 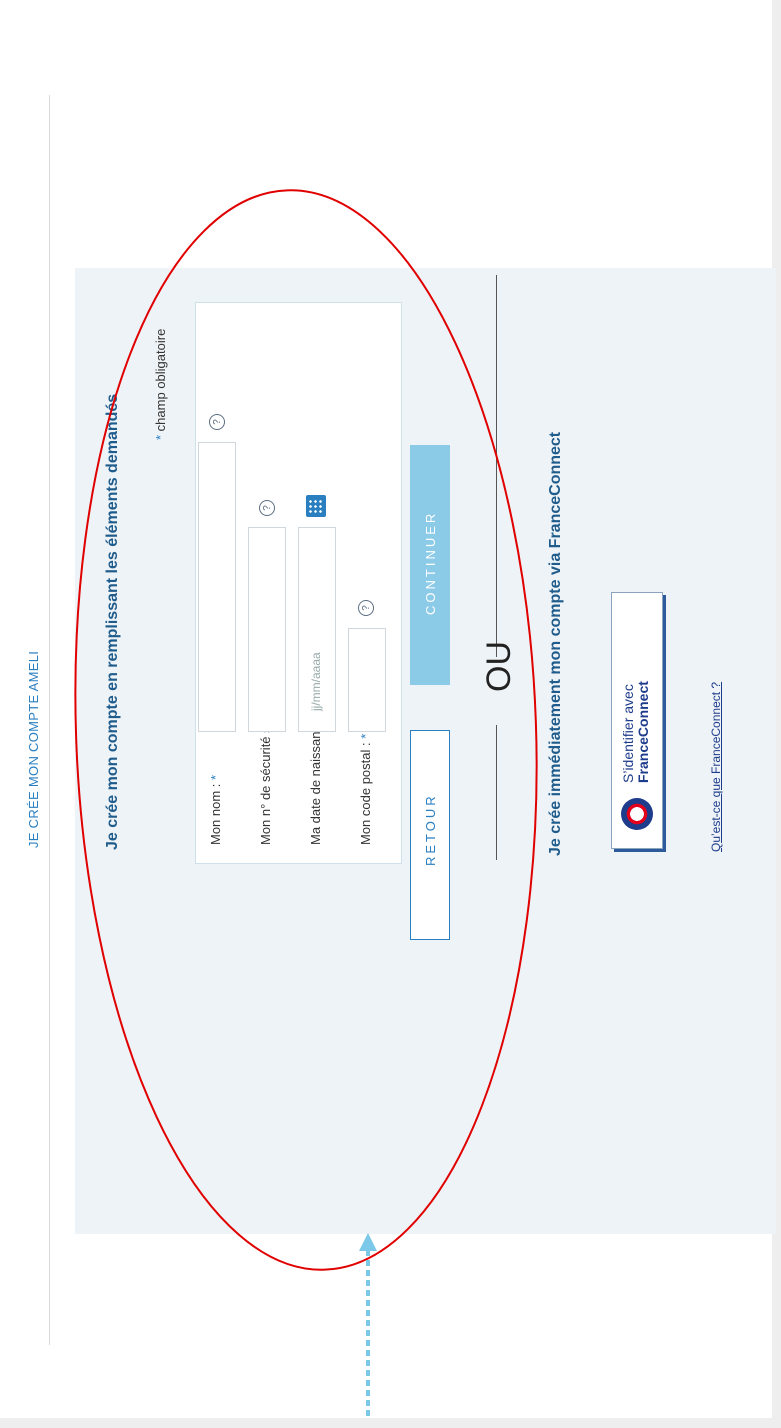 I want to click on pointer-arrow-head-icon, so click(x=368, y=1242).